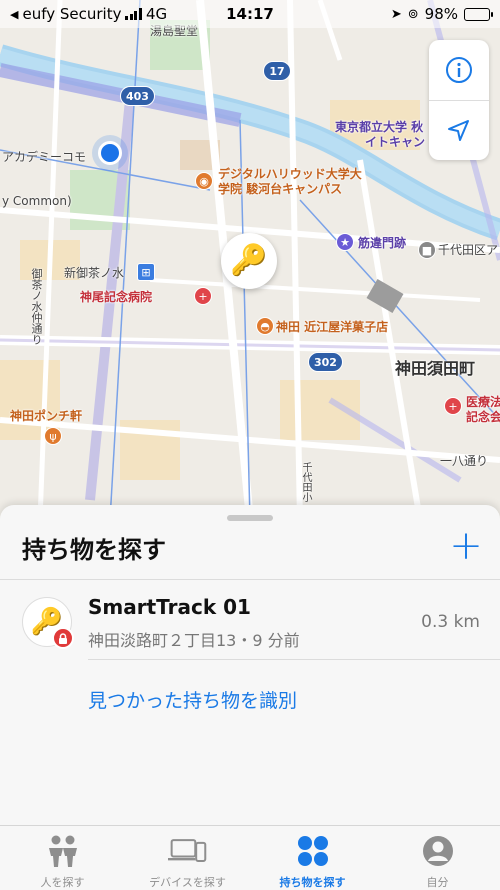 The image size is (500, 890). Describe the element at coordinates (146, 272) in the screenshot. I see `station-pin-icon: ⊞` at that location.